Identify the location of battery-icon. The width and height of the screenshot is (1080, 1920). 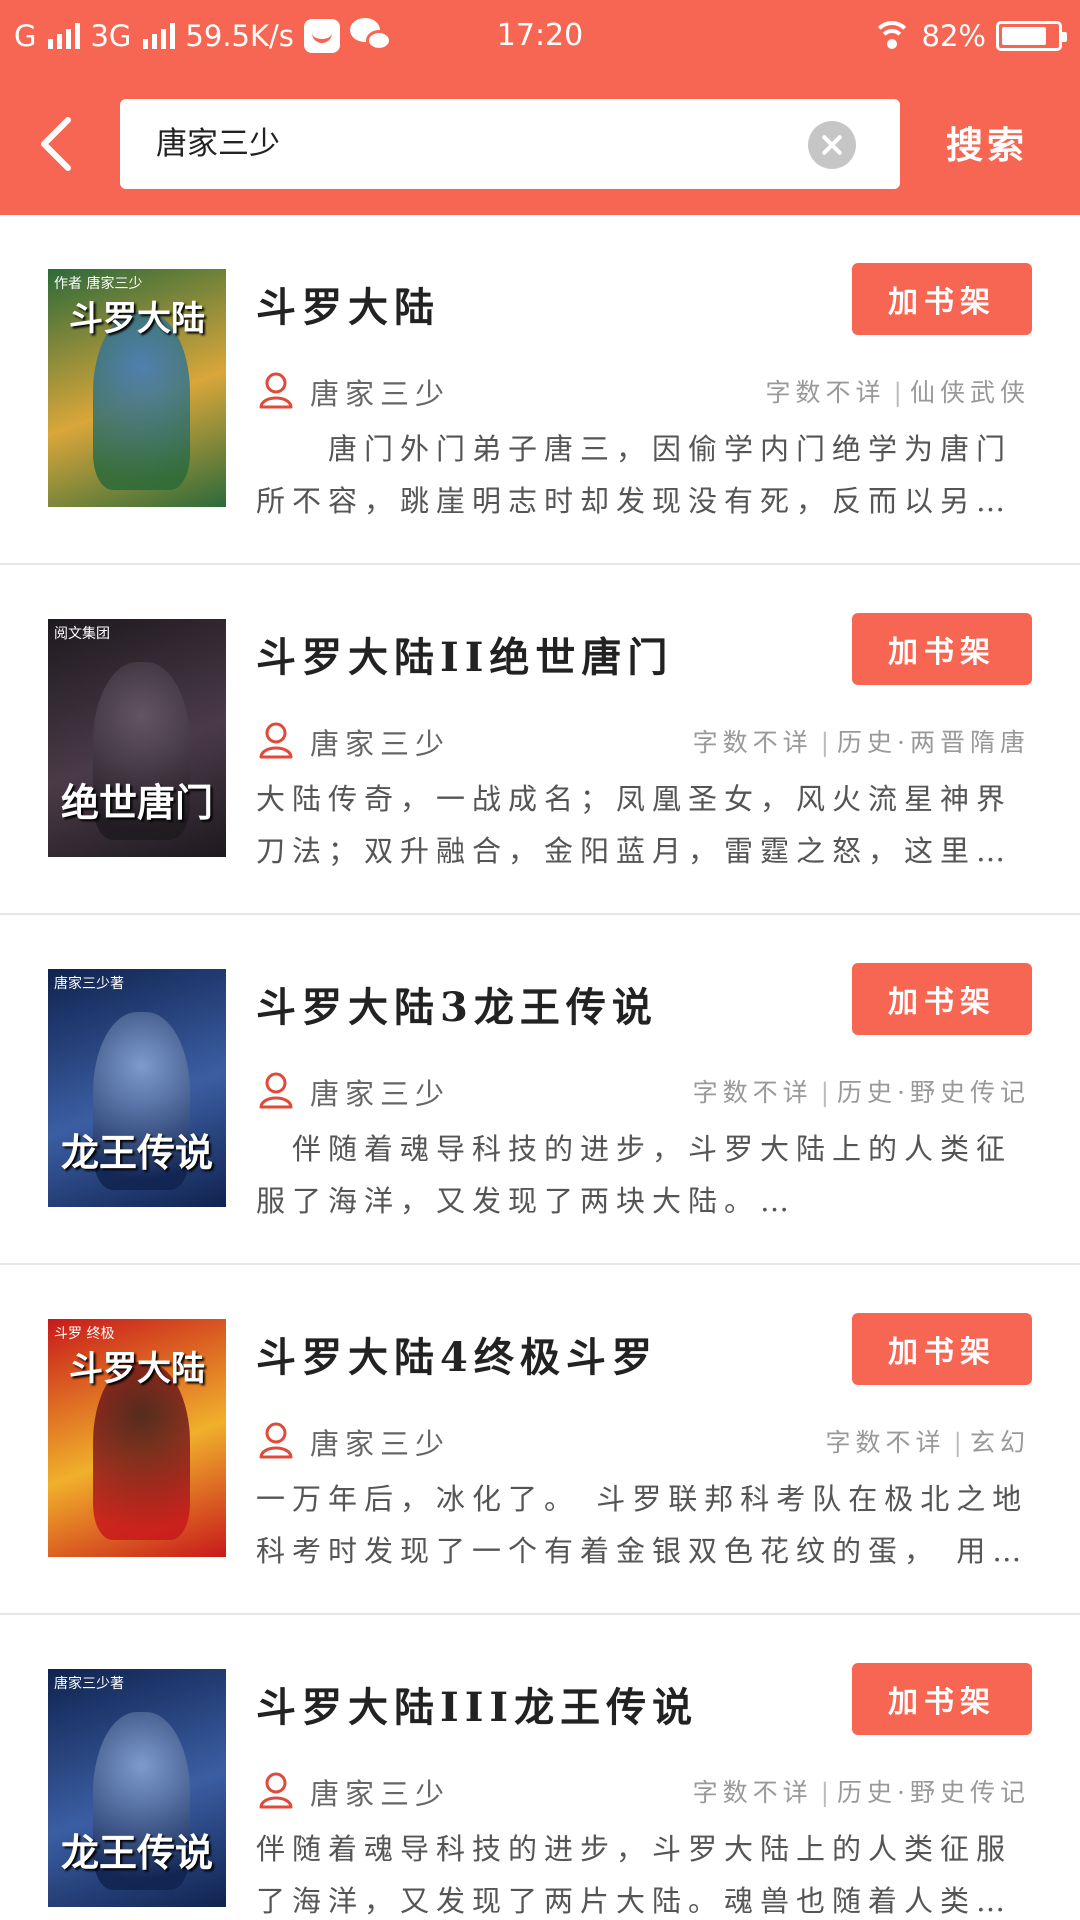
(1031, 36).